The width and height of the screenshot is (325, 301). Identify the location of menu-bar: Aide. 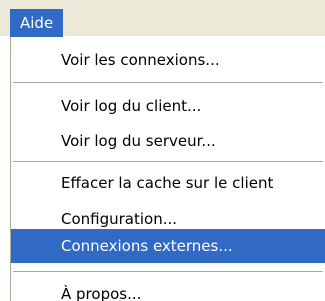
(162, 18).